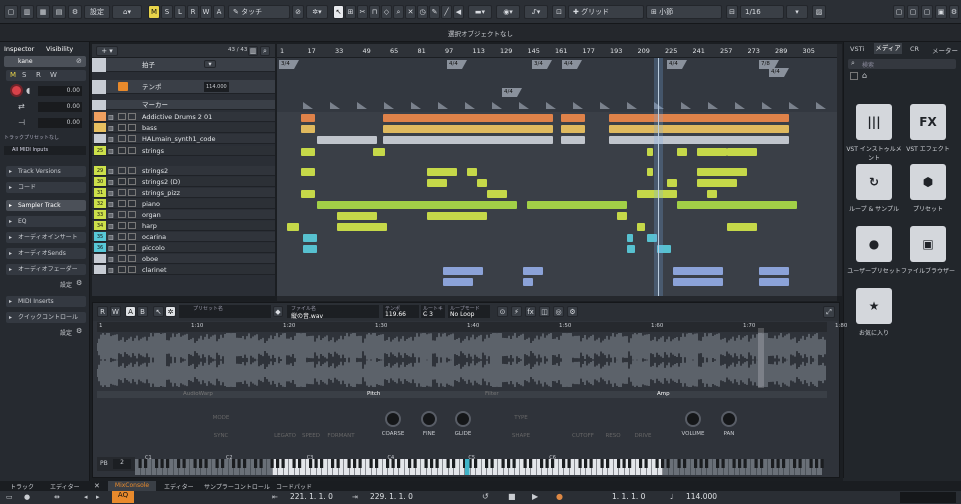  I want to click on volume-value: 0.00, so click(60, 91).